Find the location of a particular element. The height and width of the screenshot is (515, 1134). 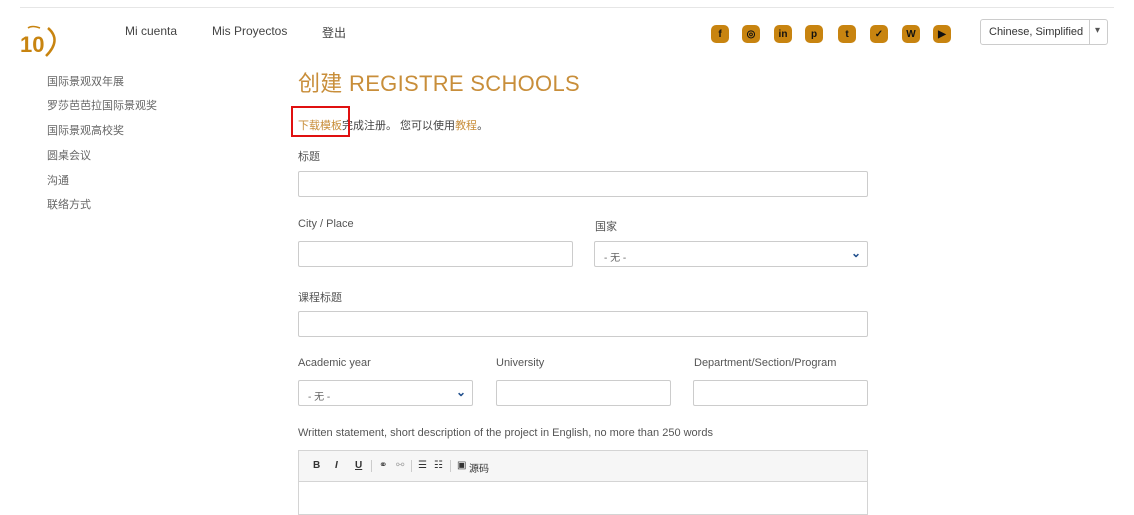

language-selected: Chinese, Simplified is located at coordinates (1036, 32).